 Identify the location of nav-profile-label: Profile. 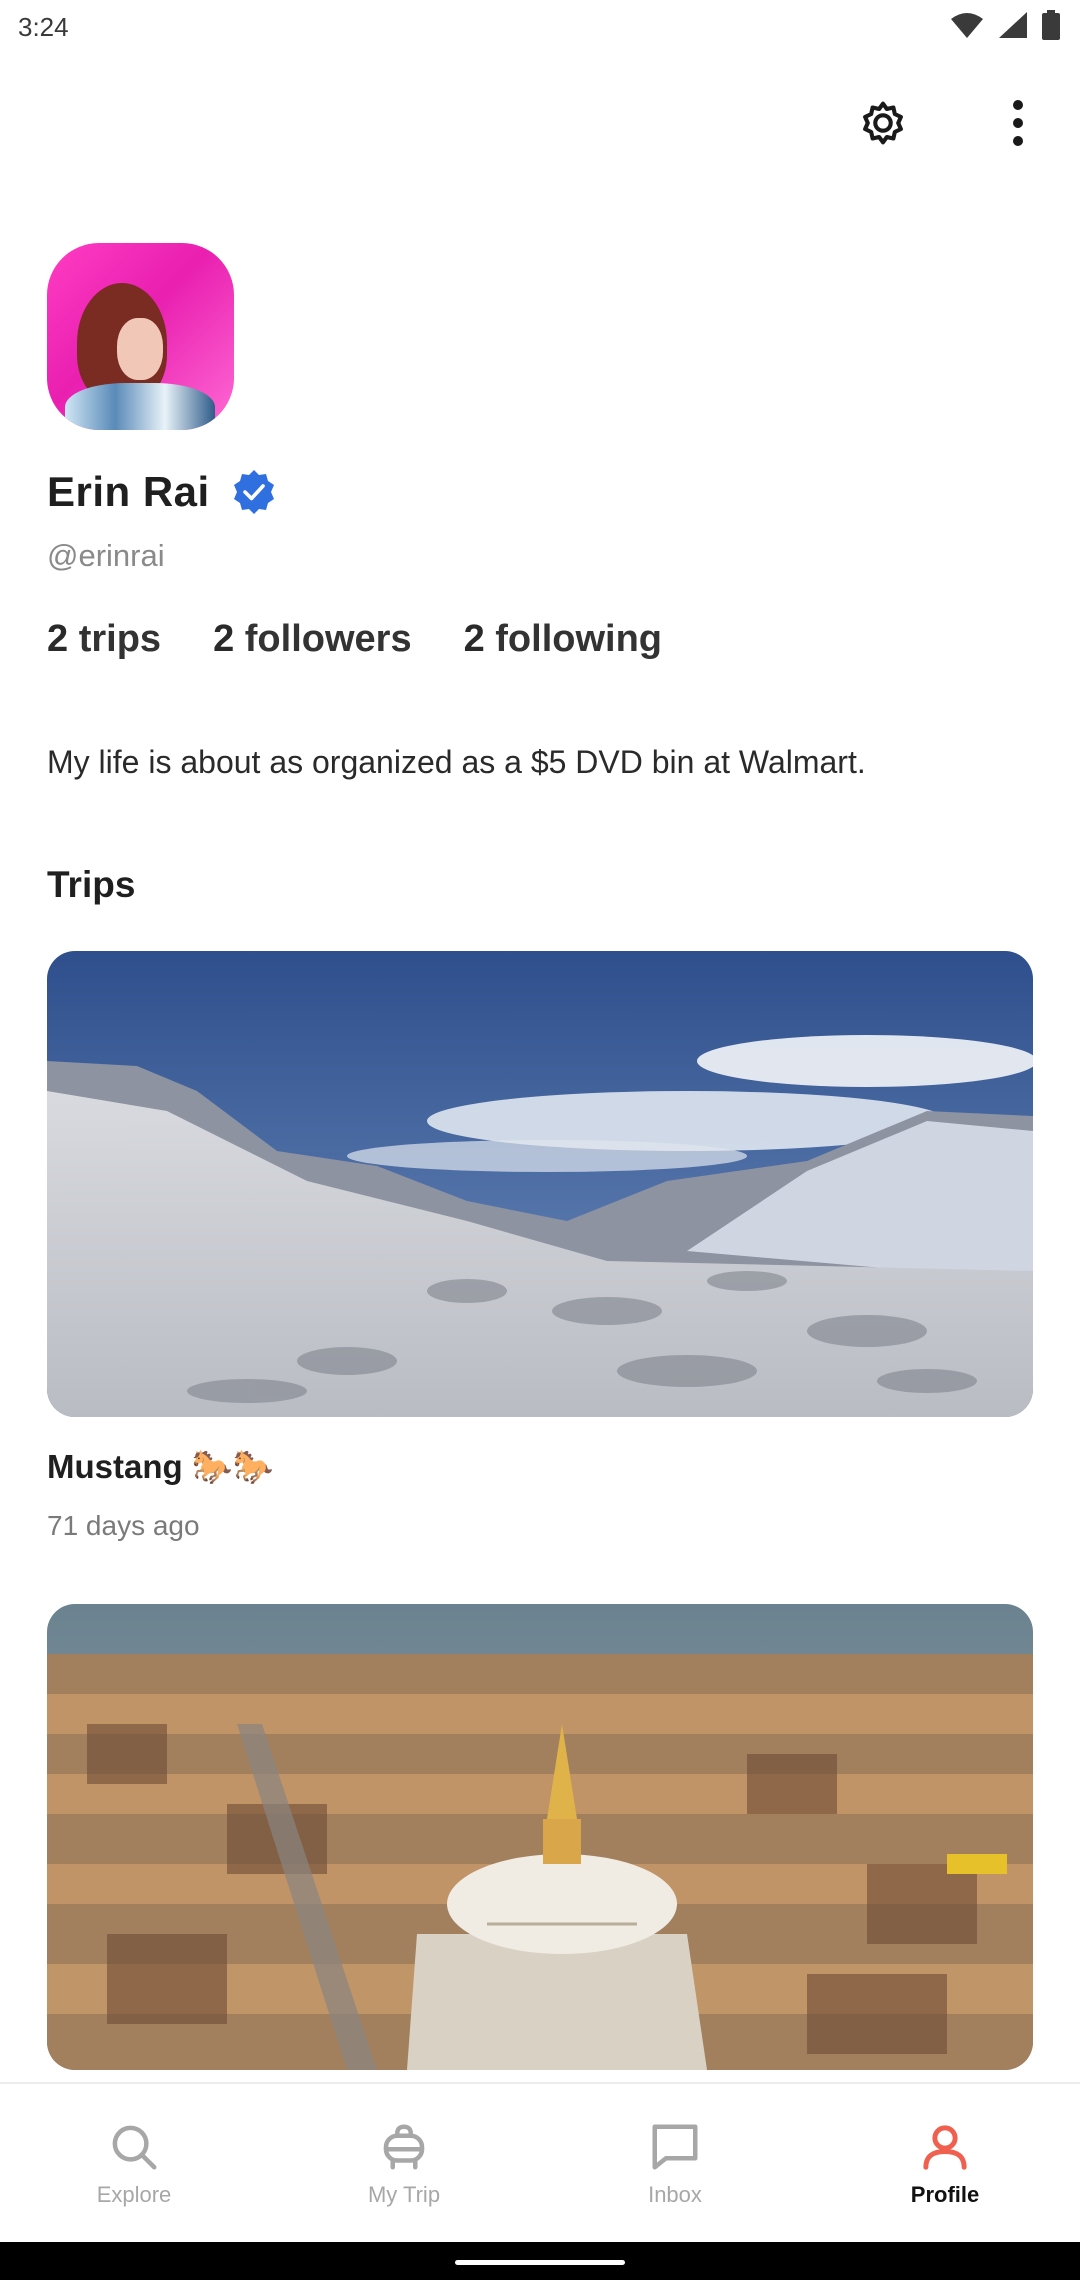
(945, 2194).